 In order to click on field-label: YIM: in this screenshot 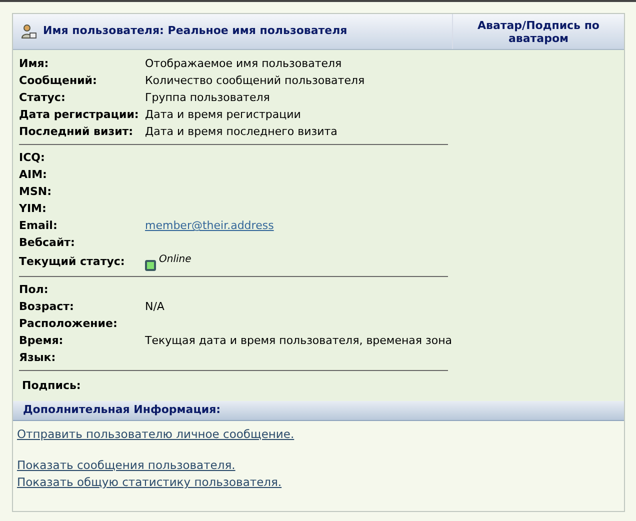, I will do `click(33, 209)`.